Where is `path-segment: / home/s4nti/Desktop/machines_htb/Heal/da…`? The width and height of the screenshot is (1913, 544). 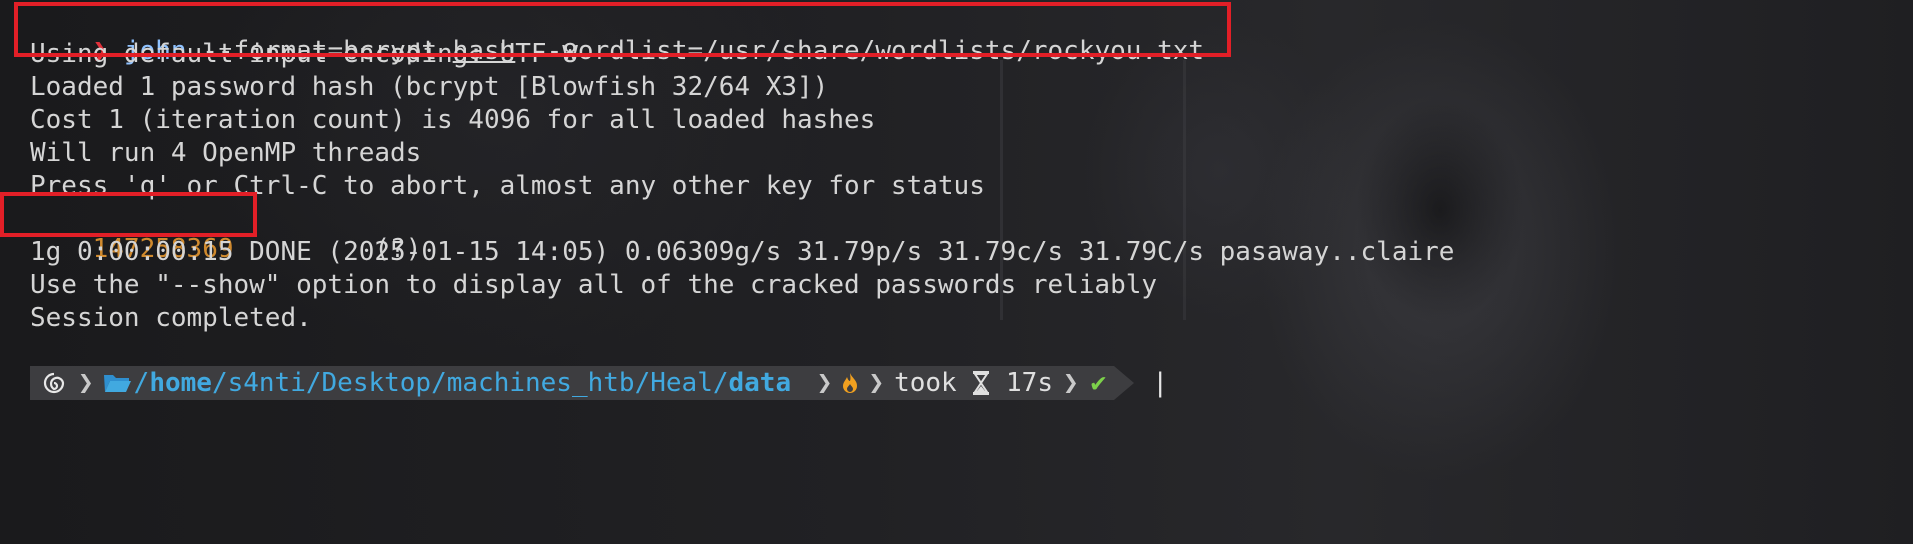
path-segment: / home/s4nti/Desktop/machines_htb/Heal/da… is located at coordinates (455, 383).